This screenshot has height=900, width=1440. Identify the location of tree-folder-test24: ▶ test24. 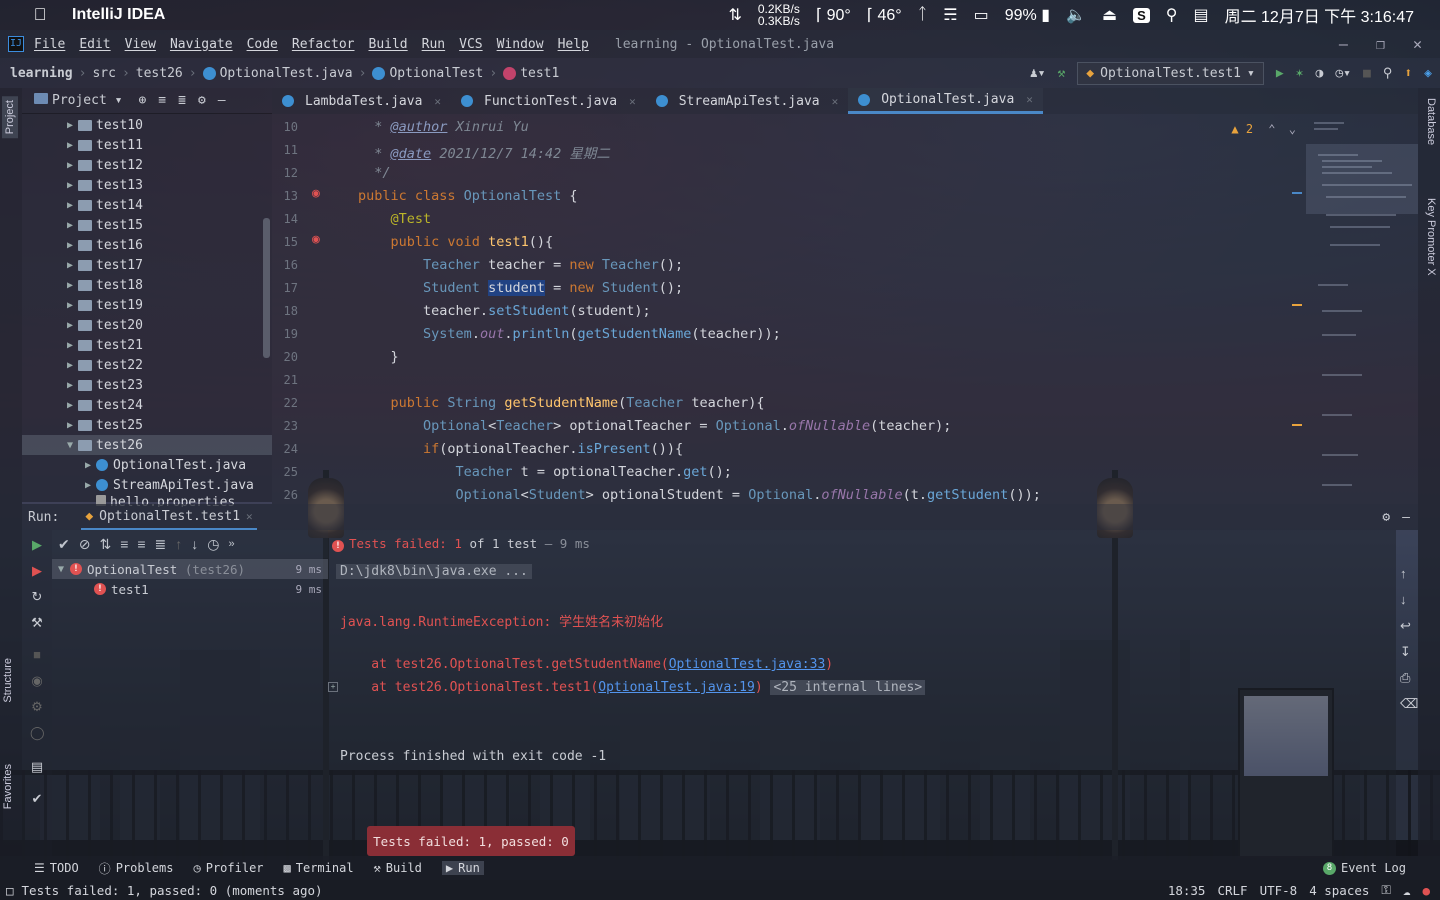
(147, 405).